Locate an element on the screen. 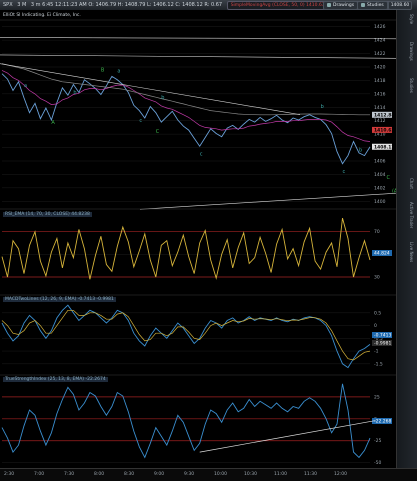  y-tick-label: 25 is located at coordinates (377, 397).